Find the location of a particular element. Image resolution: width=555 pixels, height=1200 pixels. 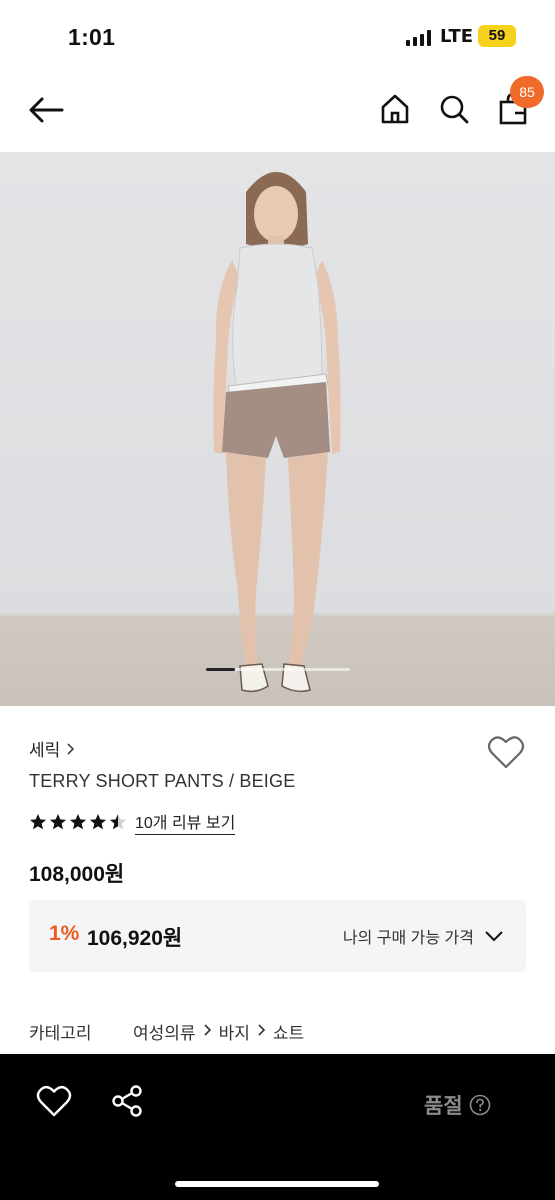

my-price-toggle: 나의 구매 가능 가격 is located at coordinates (423, 936).